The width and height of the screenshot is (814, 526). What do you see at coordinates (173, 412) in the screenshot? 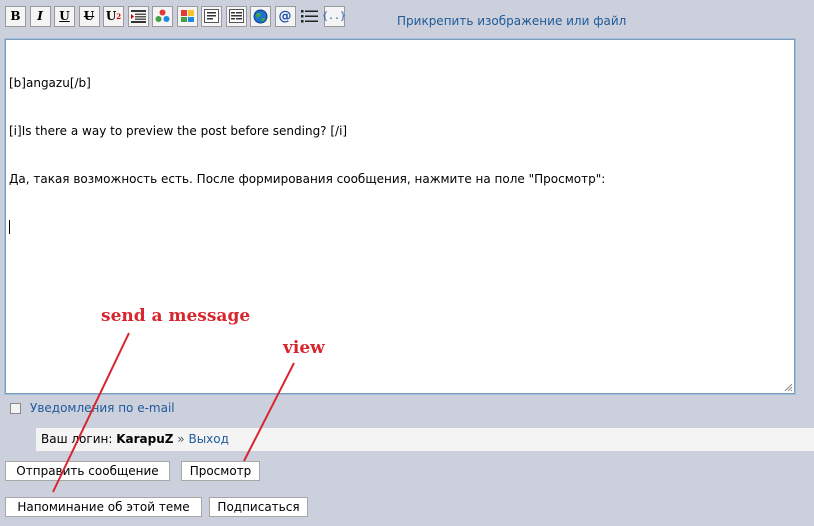
I see `annotation-arrows` at bounding box center [173, 412].